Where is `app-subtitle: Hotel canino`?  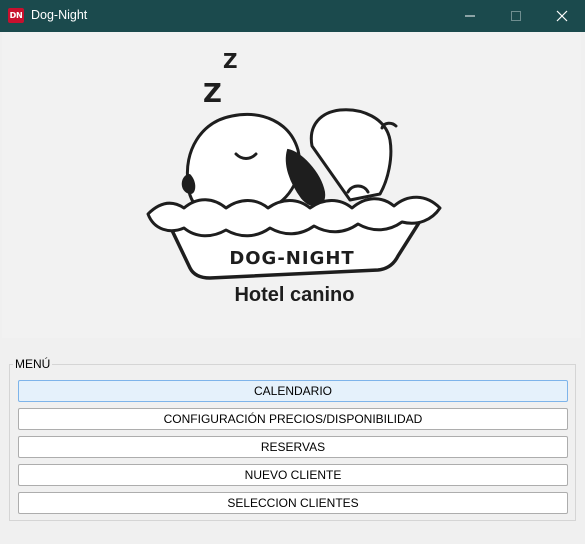 app-subtitle: Hotel canino is located at coordinates (294, 295).